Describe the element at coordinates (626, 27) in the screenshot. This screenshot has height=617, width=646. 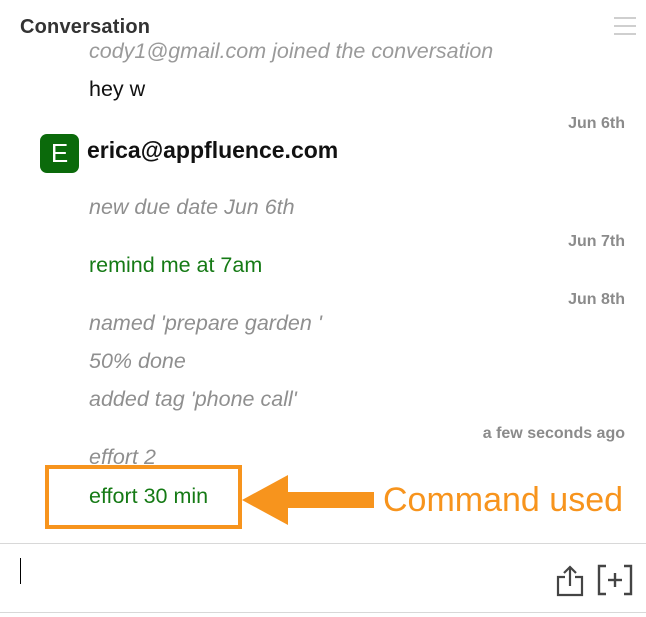
I see `hamburger-menu-icon` at that location.